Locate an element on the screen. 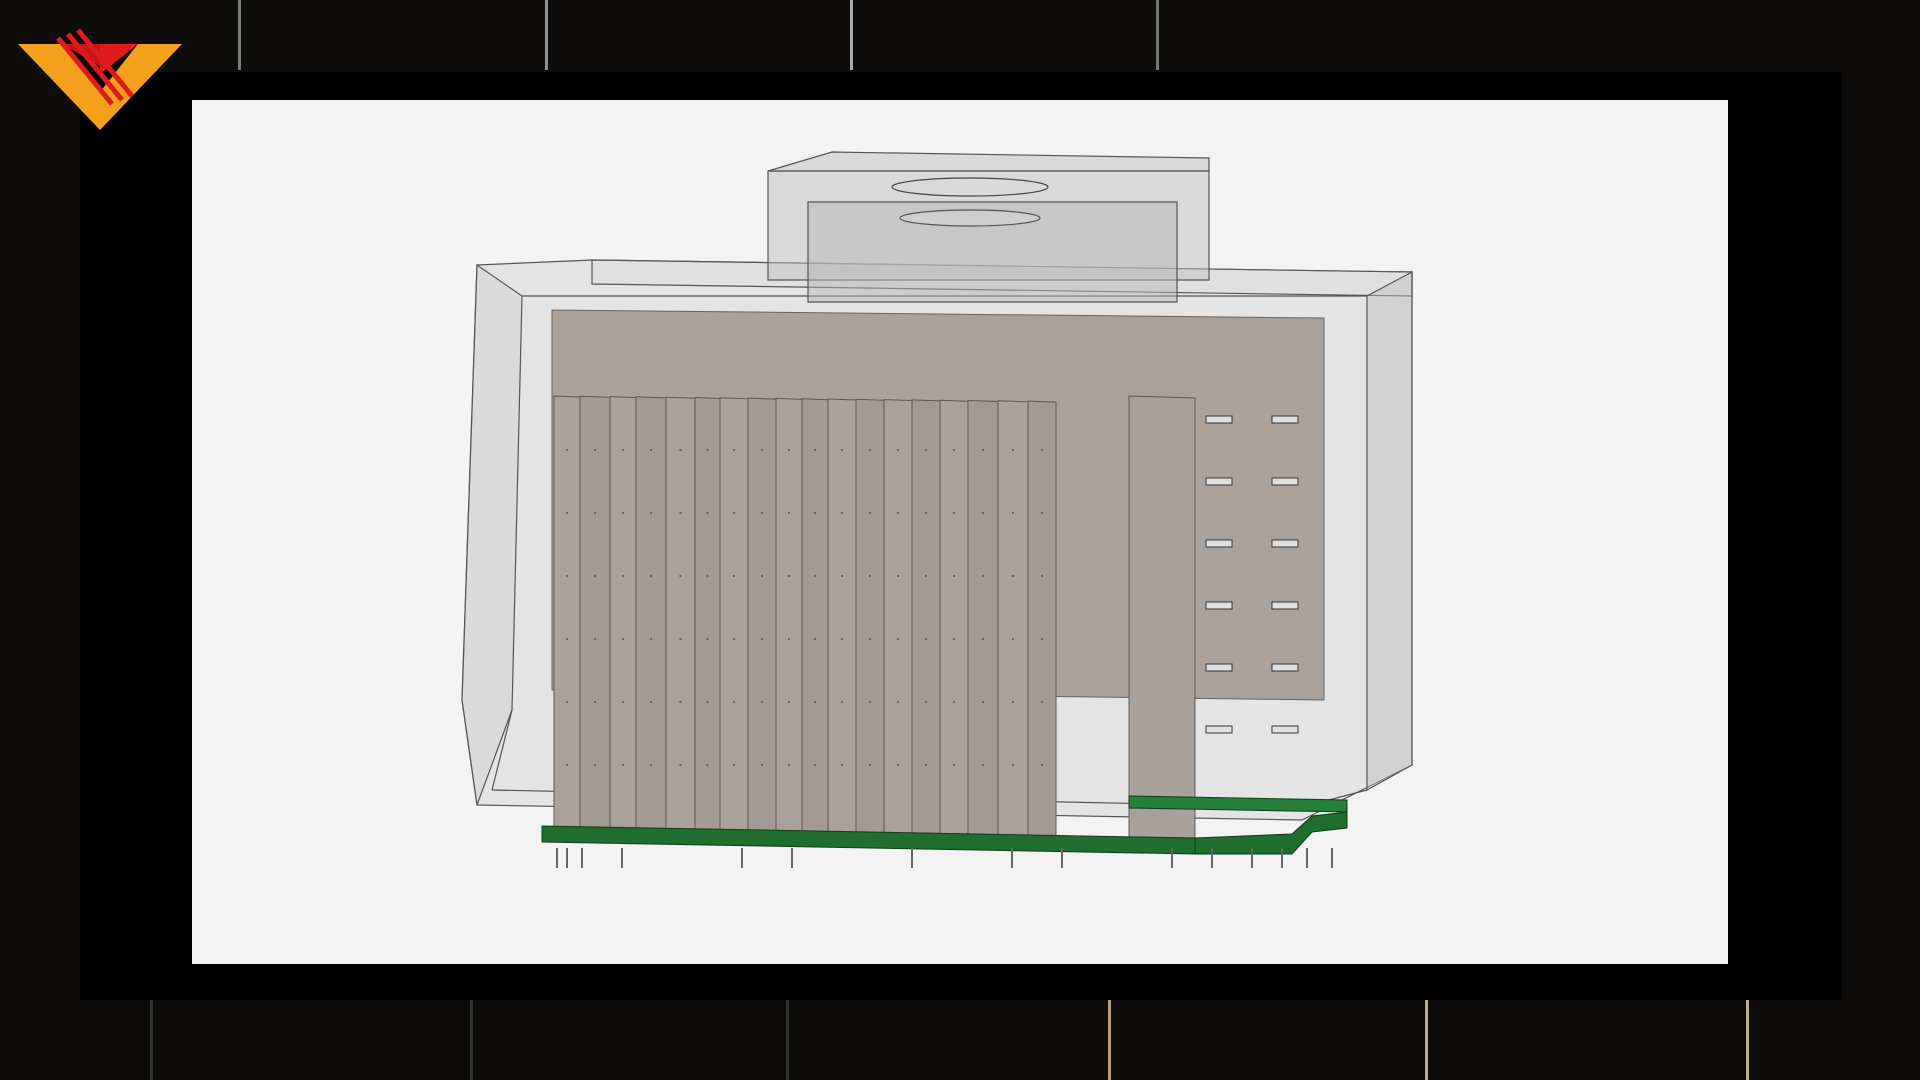  side-panel-column is located at coordinates (1162, 619).